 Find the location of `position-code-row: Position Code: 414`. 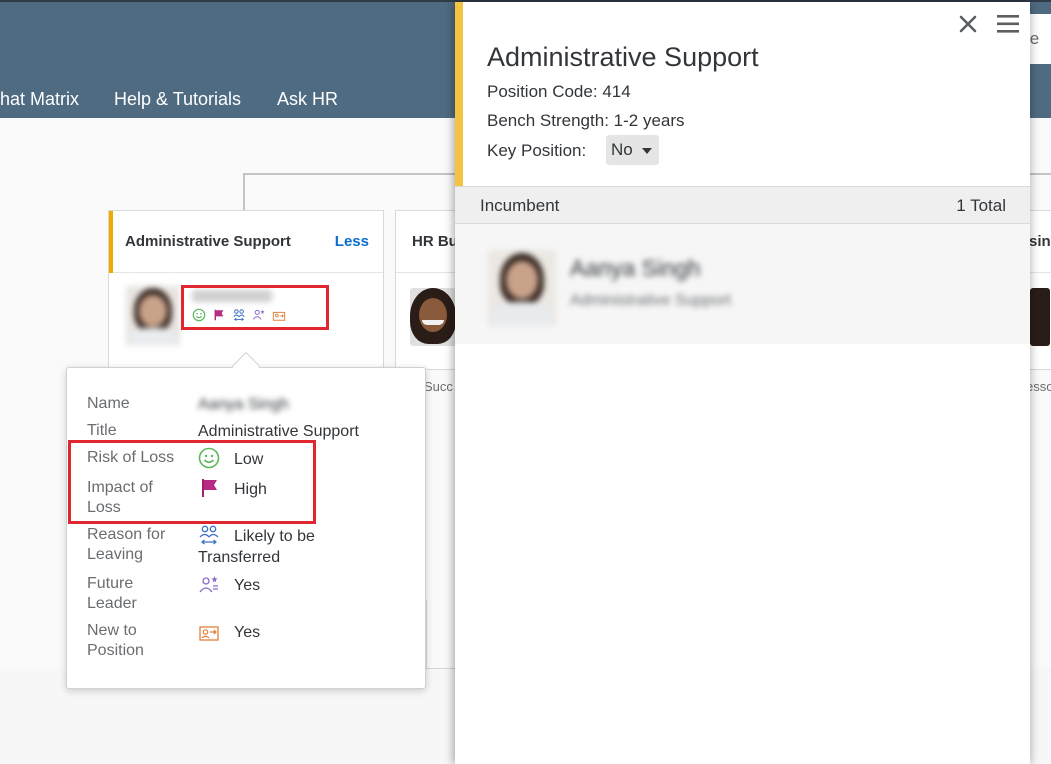

position-code-row: Position Code: 414 is located at coordinates (559, 92).